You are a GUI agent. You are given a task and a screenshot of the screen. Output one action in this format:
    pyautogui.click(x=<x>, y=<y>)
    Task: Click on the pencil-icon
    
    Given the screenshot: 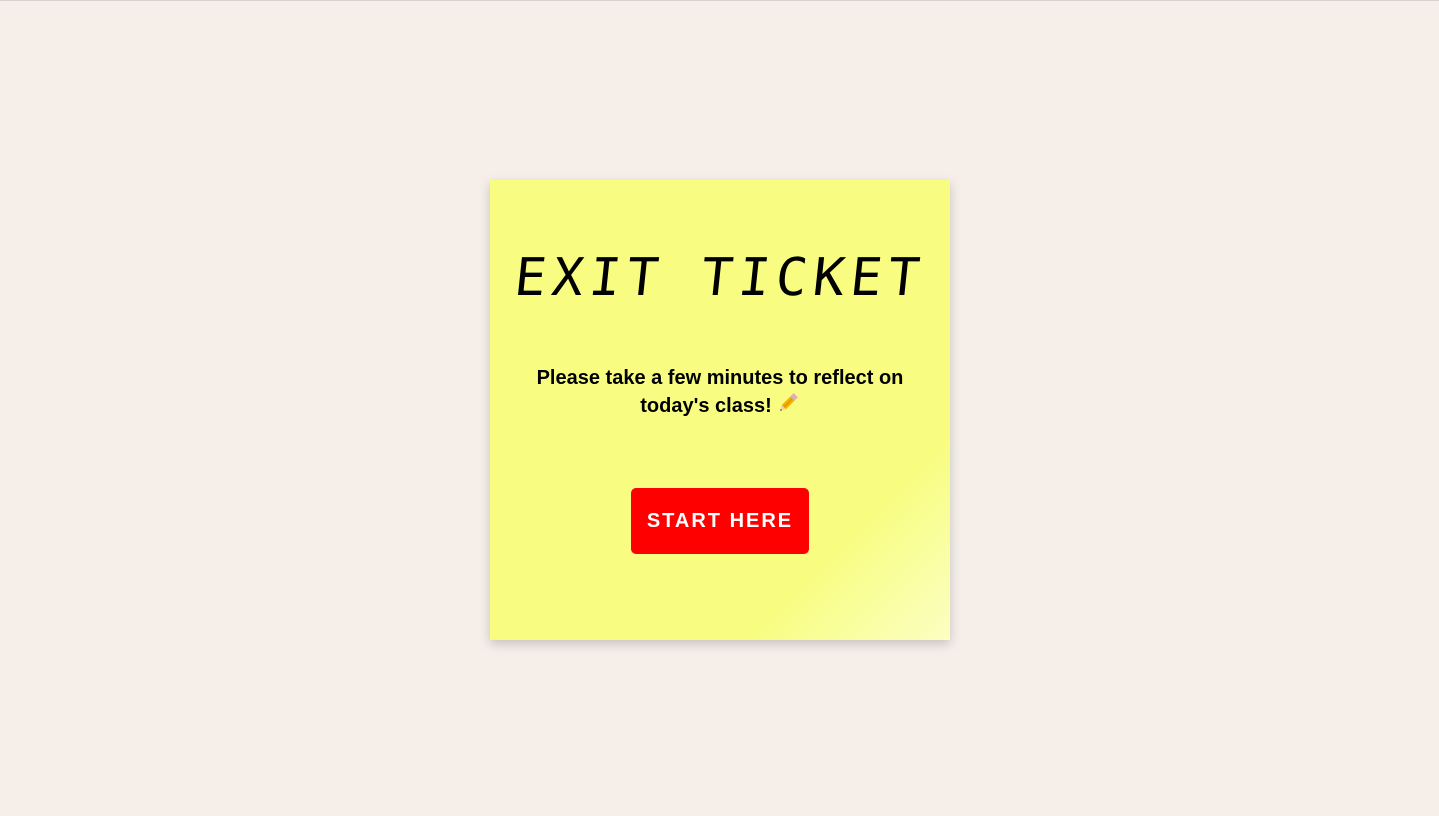 What is the action you would take?
    pyautogui.click(x=788, y=406)
    